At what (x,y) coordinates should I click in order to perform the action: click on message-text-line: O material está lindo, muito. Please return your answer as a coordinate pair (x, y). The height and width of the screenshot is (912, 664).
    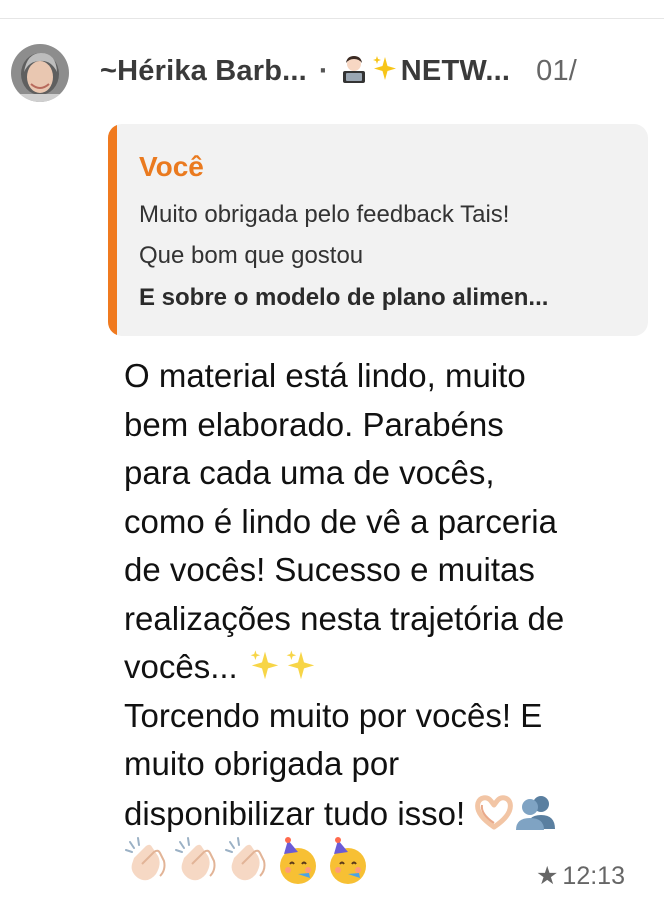
    Looking at the image, I should click on (325, 375).